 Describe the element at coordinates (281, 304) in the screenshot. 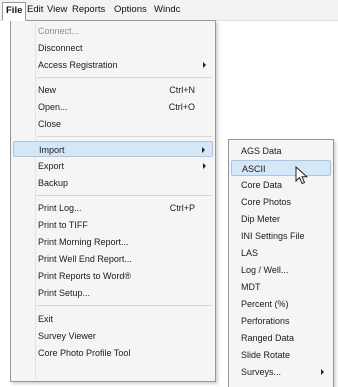

I see `submenu-item-percent: Percent (%)` at that location.